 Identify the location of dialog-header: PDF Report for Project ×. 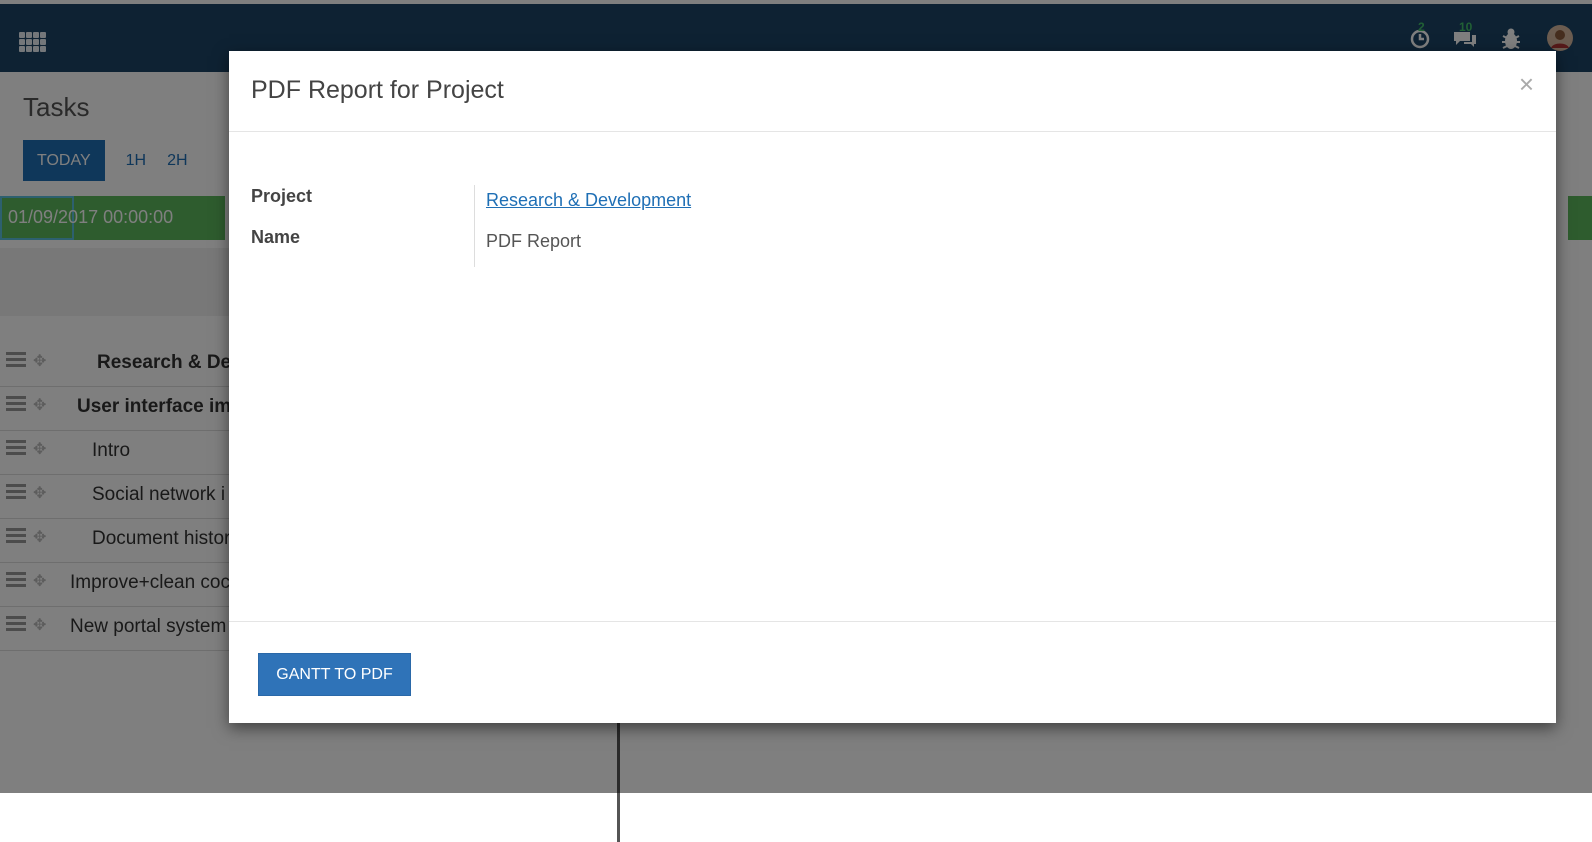
(892, 91).